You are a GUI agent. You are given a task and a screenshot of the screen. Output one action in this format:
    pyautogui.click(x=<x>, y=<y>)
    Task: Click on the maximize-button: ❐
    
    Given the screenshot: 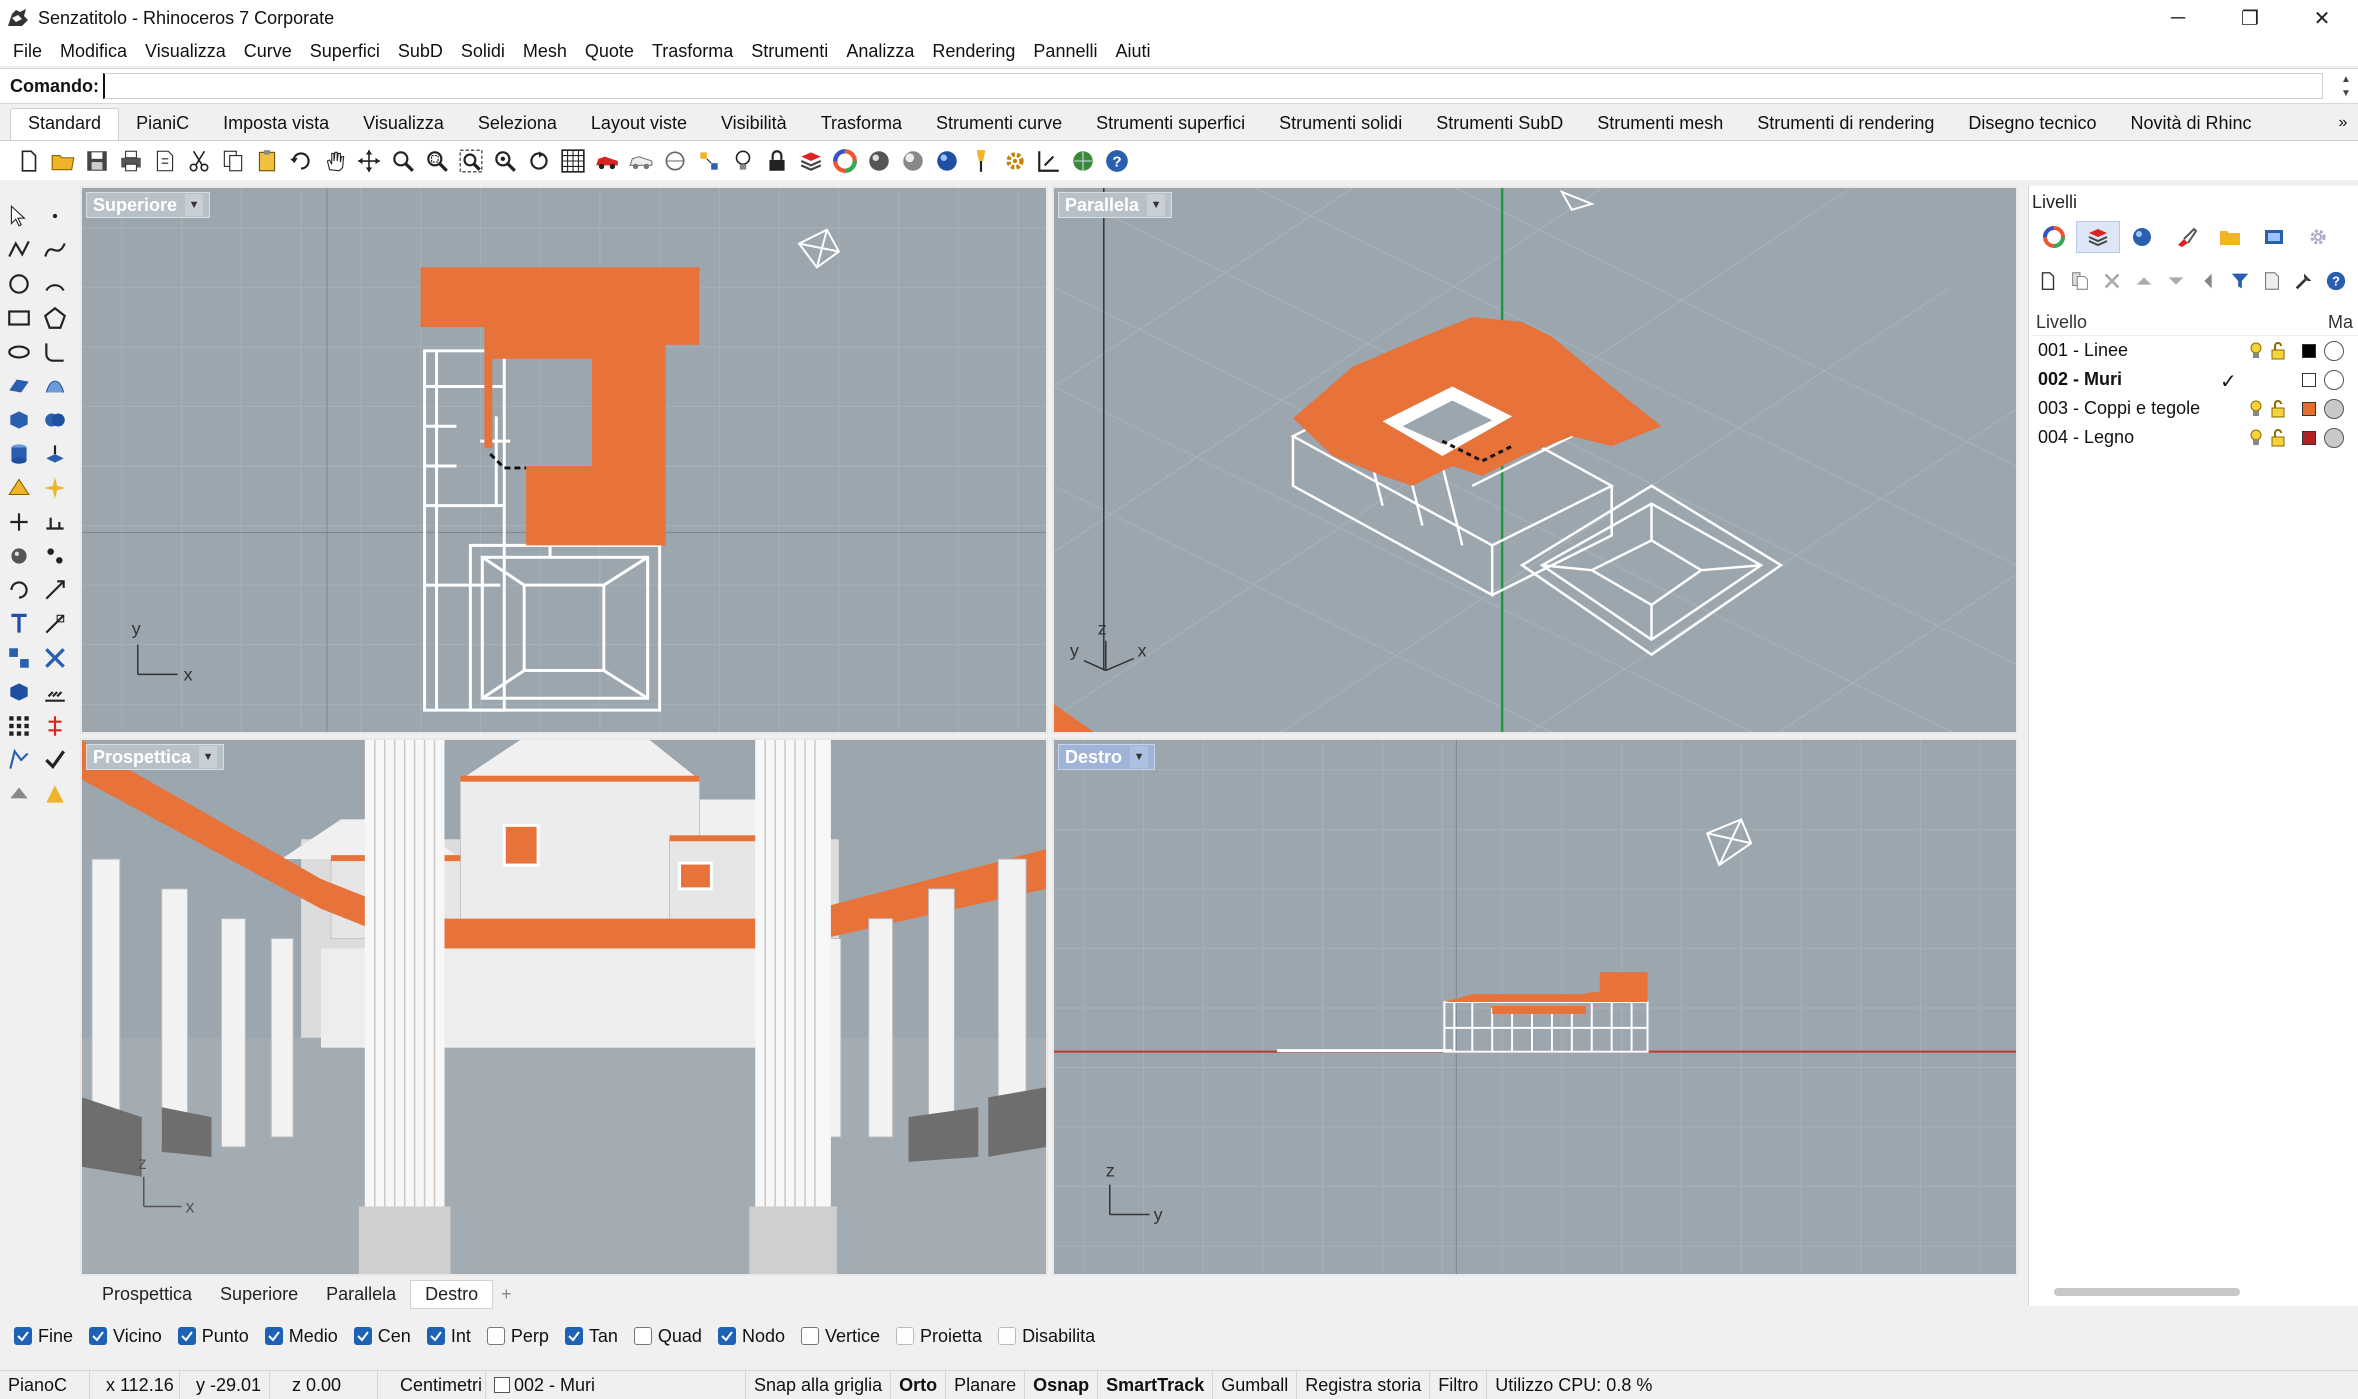 What is the action you would take?
    pyautogui.click(x=2250, y=18)
    